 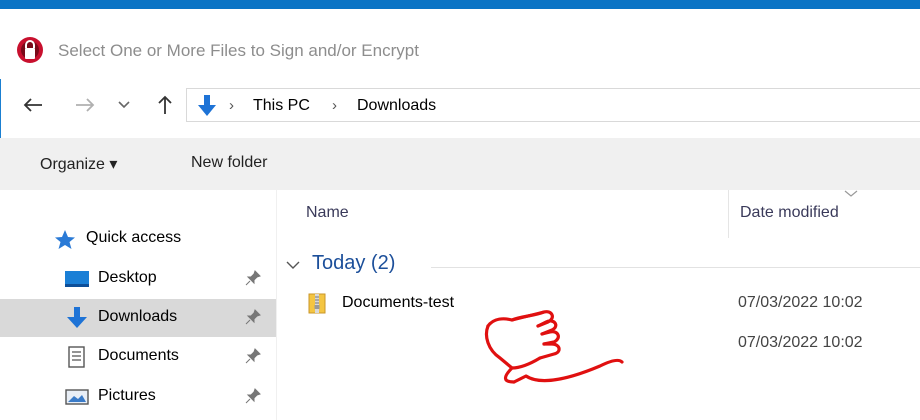 I want to click on sort-chevron-icon, so click(x=851, y=193).